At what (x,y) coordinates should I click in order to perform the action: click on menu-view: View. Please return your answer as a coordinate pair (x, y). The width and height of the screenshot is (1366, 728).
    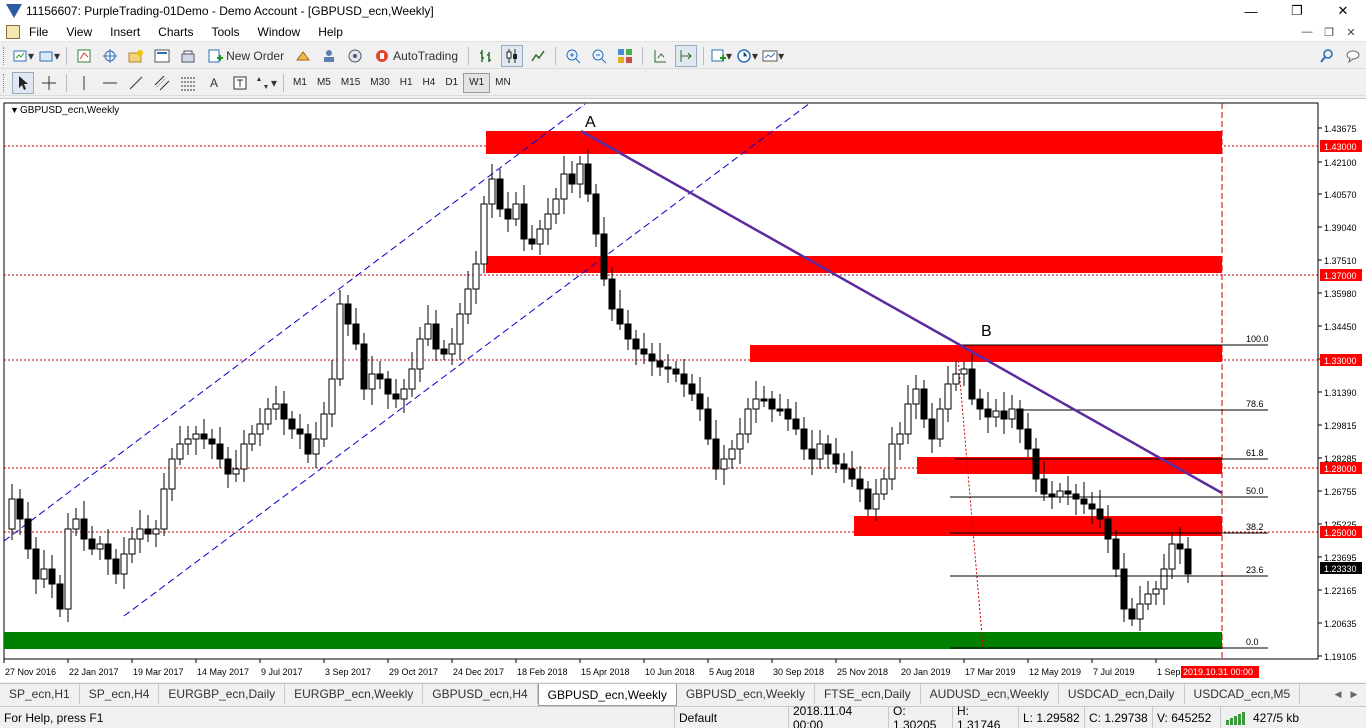
    Looking at the image, I should click on (79, 32).